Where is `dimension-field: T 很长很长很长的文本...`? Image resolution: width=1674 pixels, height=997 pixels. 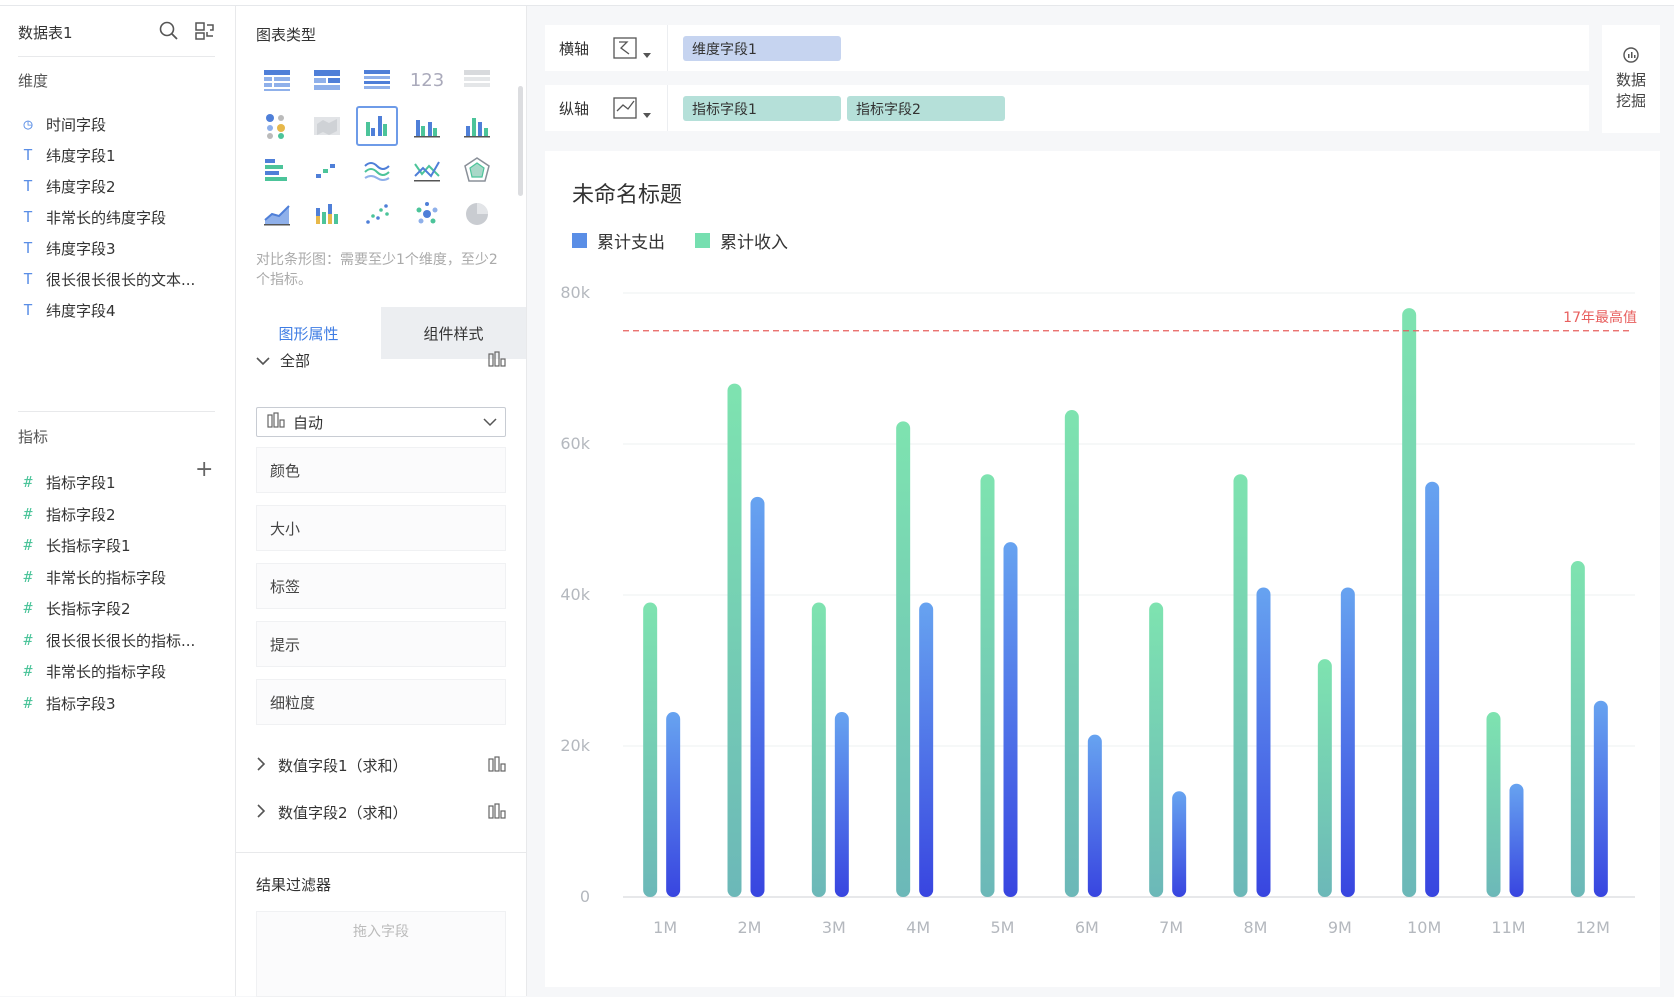
dimension-field: T 很长很长很长的文本... is located at coordinates (106, 279).